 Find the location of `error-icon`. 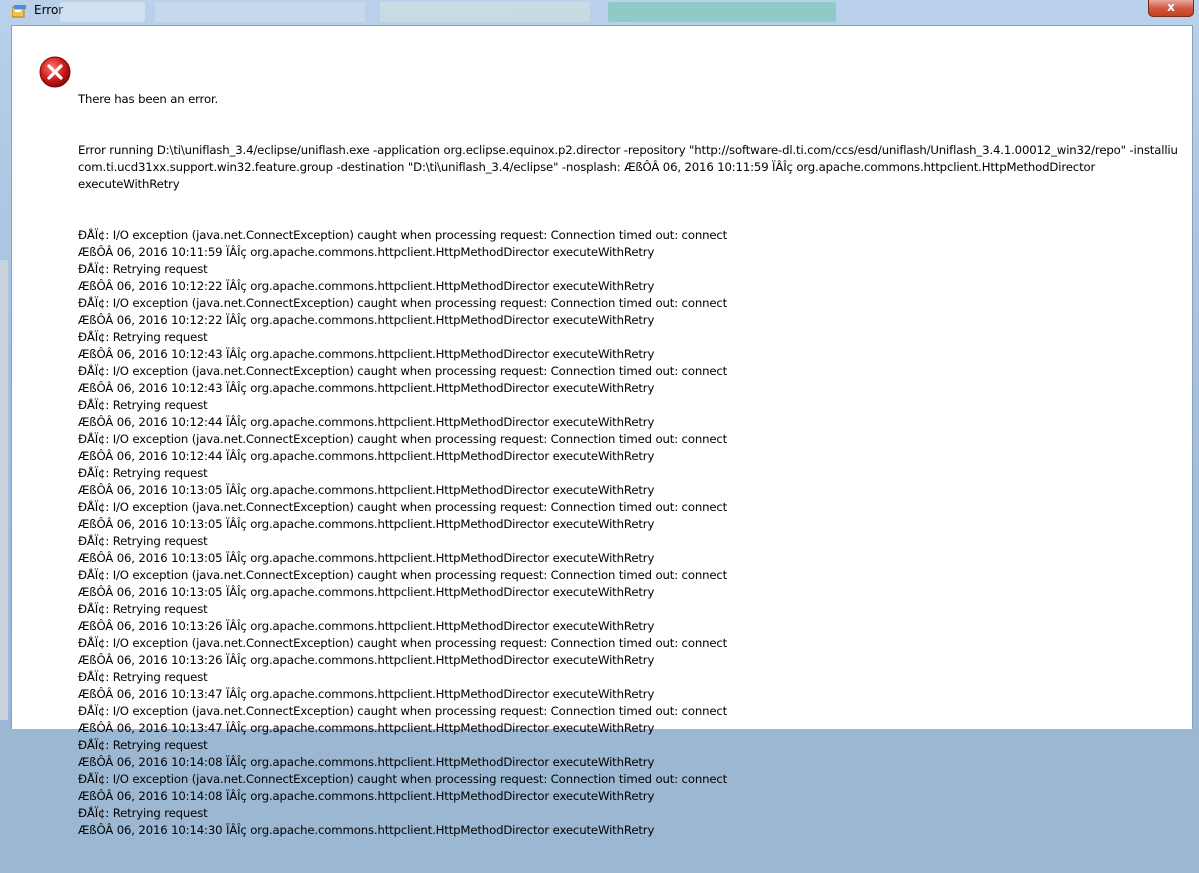

error-icon is located at coordinates (55, 72).